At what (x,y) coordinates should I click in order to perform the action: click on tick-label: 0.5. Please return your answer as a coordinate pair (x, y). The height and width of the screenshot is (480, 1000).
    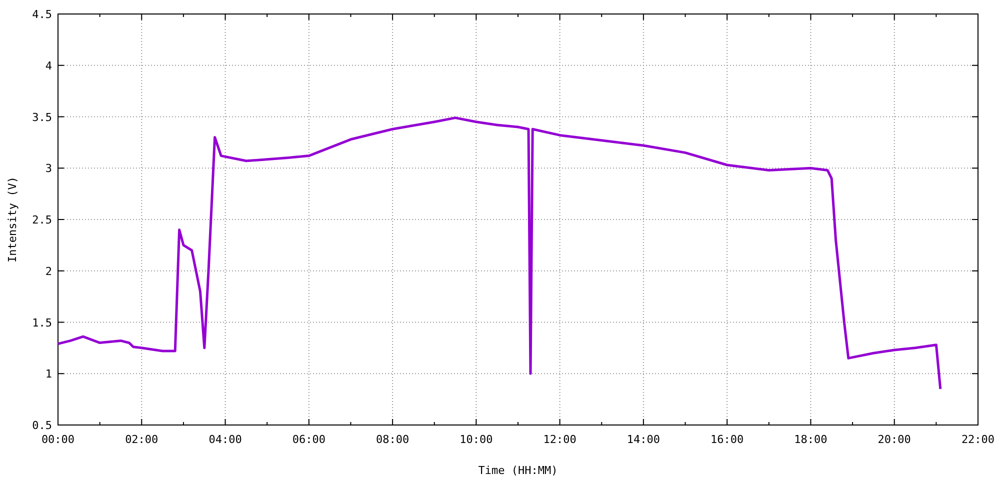
    Looking at the image, I should click on (42, 425).